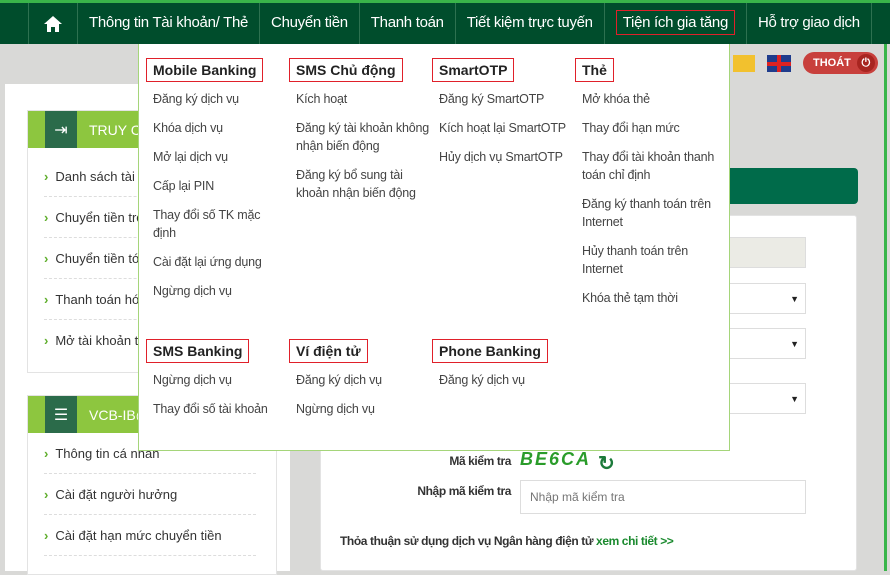 This screenshot has height=575, width=890. I want to click on menu-group-title: Thẻ, so click(594, 70).